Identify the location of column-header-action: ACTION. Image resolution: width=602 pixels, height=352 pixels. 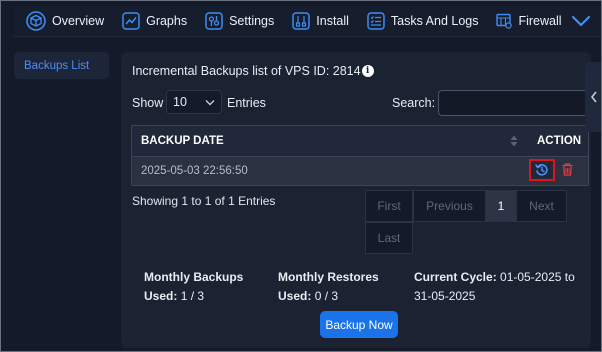
(559, 141).